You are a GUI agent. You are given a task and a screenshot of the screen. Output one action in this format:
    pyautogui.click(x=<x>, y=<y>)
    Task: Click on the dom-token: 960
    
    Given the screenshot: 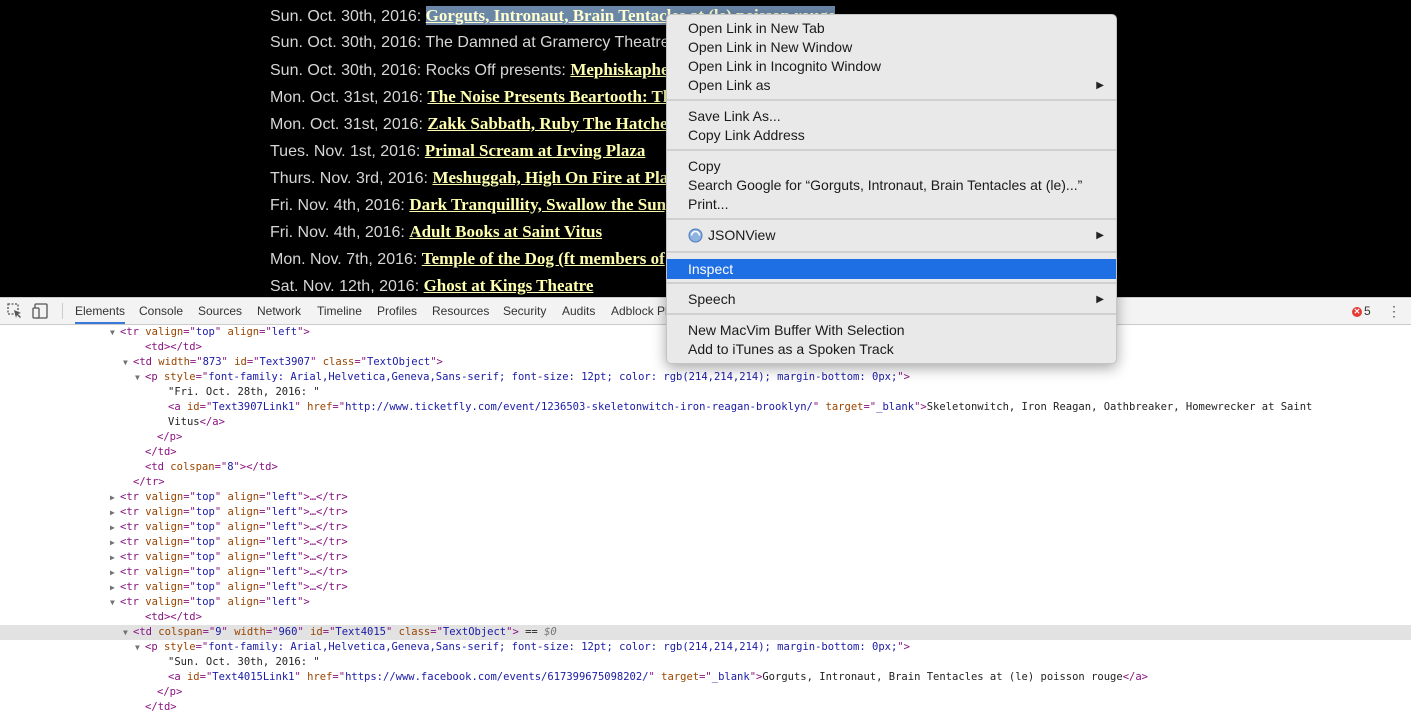 What is the action you would take?
    pyautogui.click(x=288, y=632)
    